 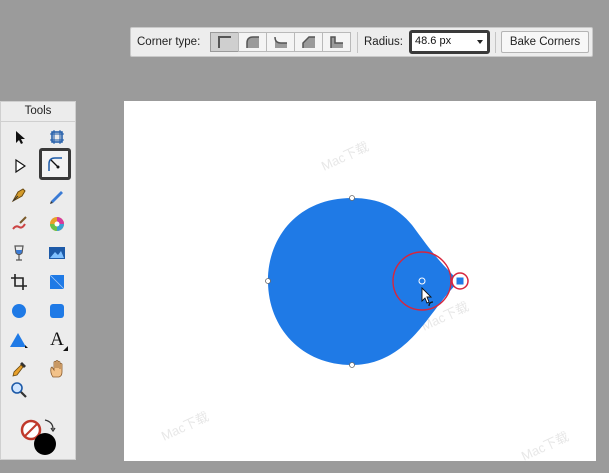 I want to click on view-tool-icon, so click(x=56, y=369).